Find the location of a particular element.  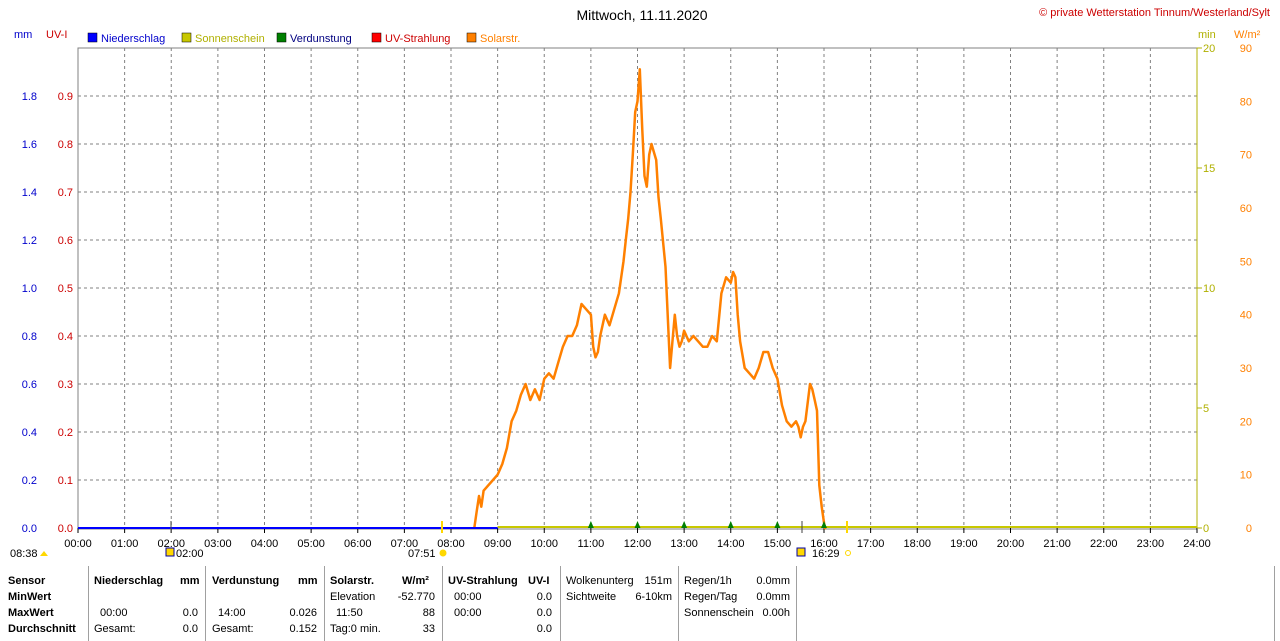

niederschlag-header: Niederschlag is located at coordinates (129, 581).